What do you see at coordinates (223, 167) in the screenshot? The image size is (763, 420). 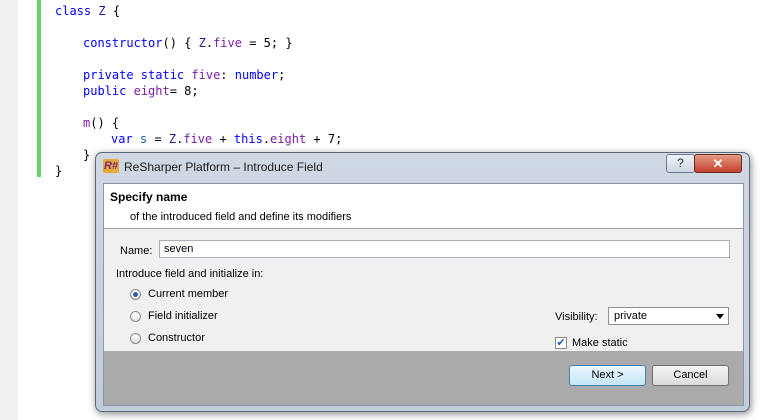 I see `dialog-title: ReSharper Platform – Introduce Field` at bounding box center [223, 167].